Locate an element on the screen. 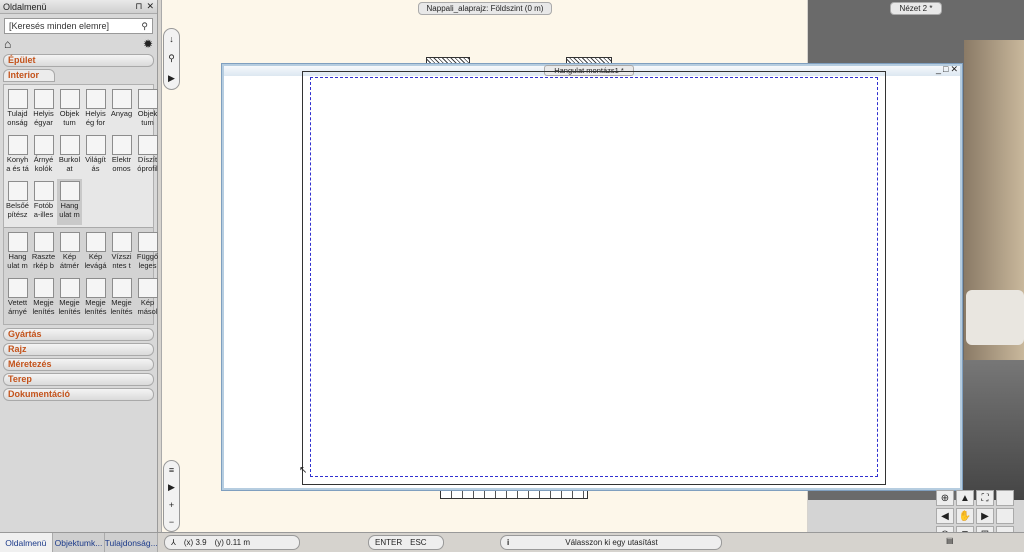 The image size is (1024, 552). subtool-label: Kép átmér is located at coordinates (69, 261).